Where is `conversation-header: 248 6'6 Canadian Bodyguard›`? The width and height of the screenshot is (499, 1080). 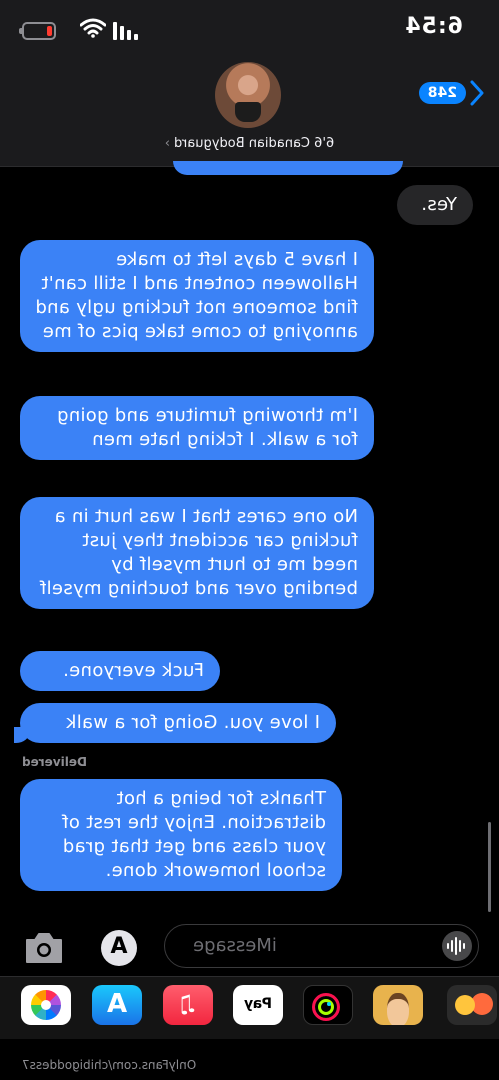
conversation-header: 248 6'6 Canadian Bodyguard› is located at coordinates (249, 112).